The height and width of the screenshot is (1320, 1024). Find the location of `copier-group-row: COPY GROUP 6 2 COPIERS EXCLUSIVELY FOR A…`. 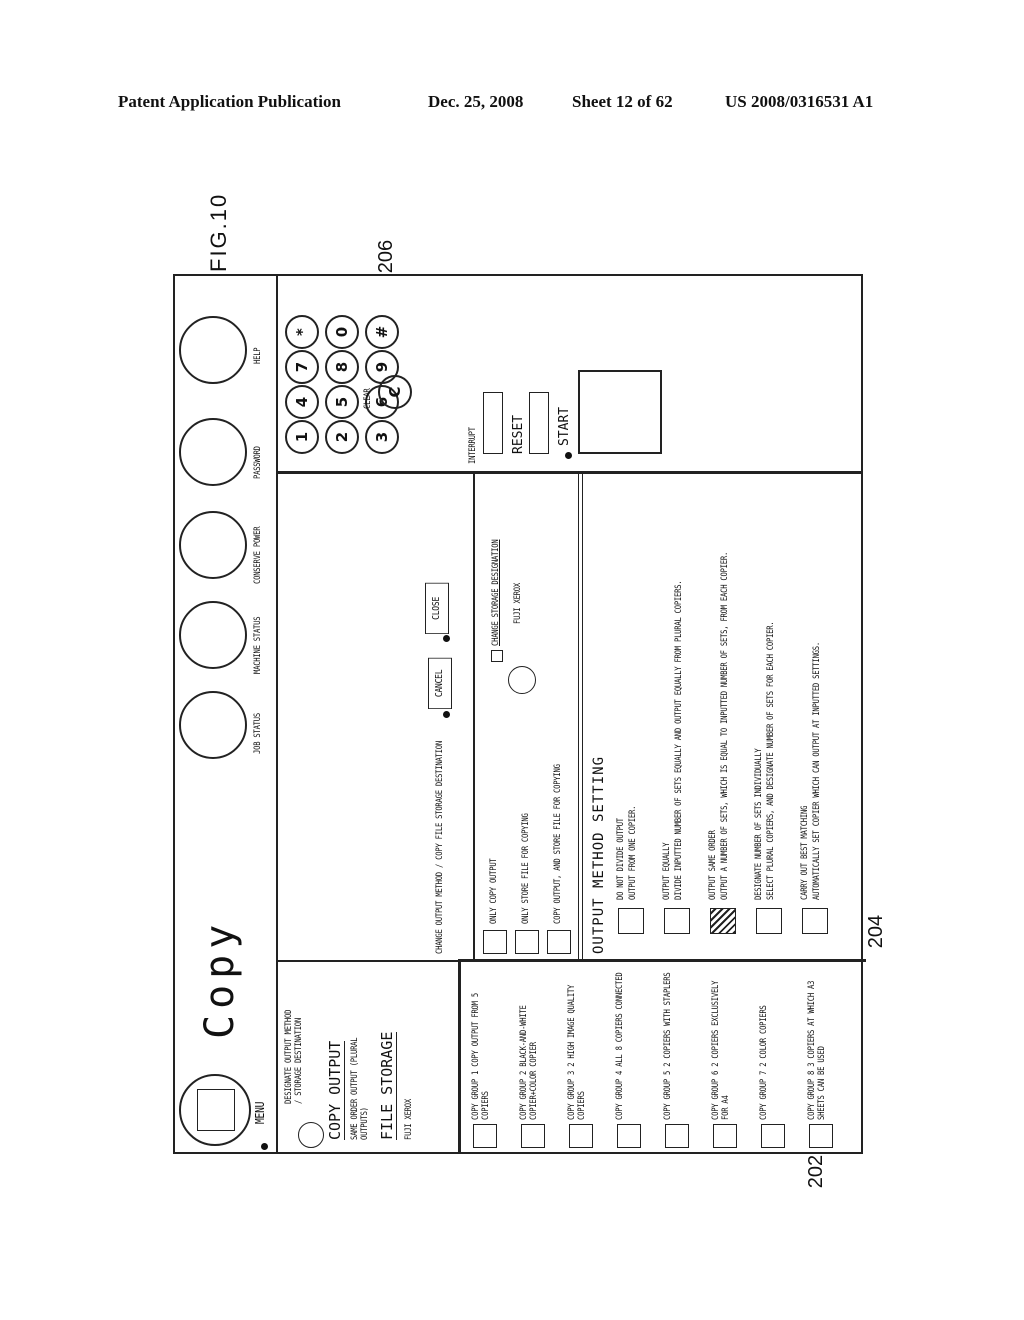

copier-group-row: COPY GROUP 6 2 COPIERS EXCLUSIVELY FOR A… is located at coordinates (731, 1060).